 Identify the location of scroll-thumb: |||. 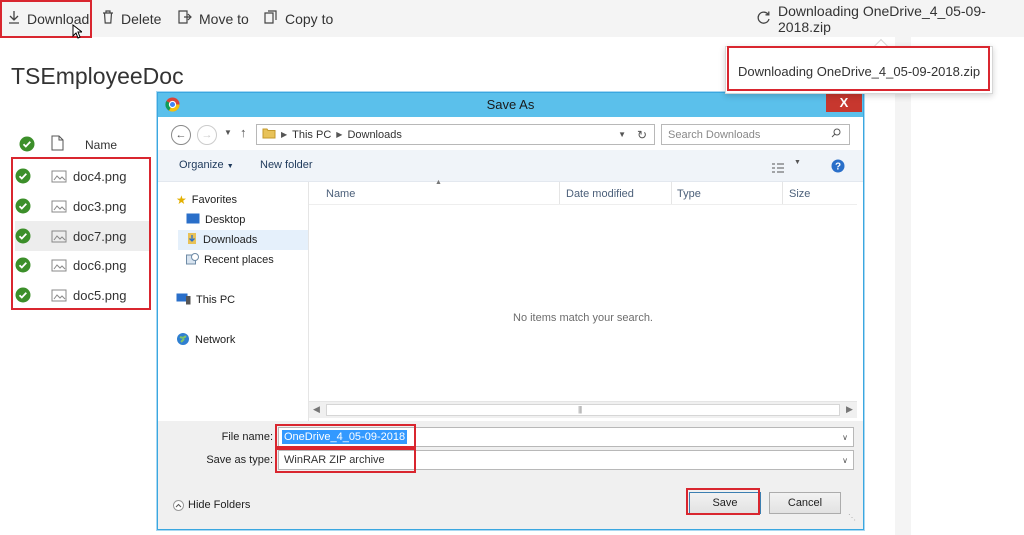
(583, 410).